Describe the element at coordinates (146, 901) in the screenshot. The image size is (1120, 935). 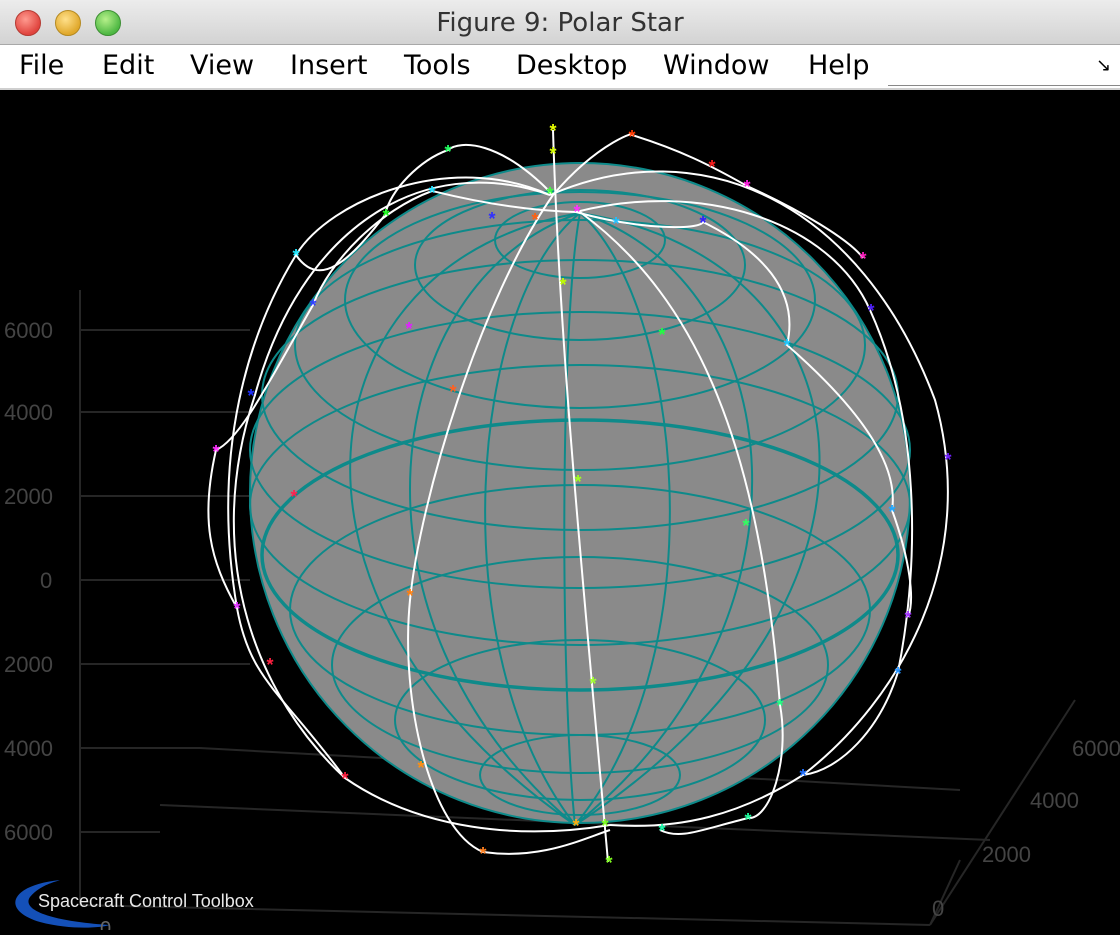
I see `logo-text: Spacecraft Control Toolbox` at that location.